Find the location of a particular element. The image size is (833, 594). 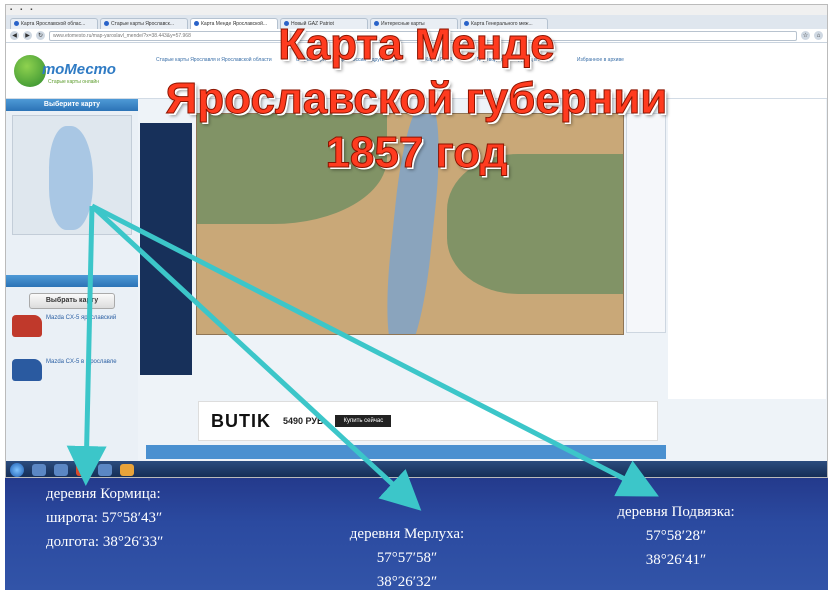

location-longitude: 38°26′41″ is located at coordinates (676, 560).